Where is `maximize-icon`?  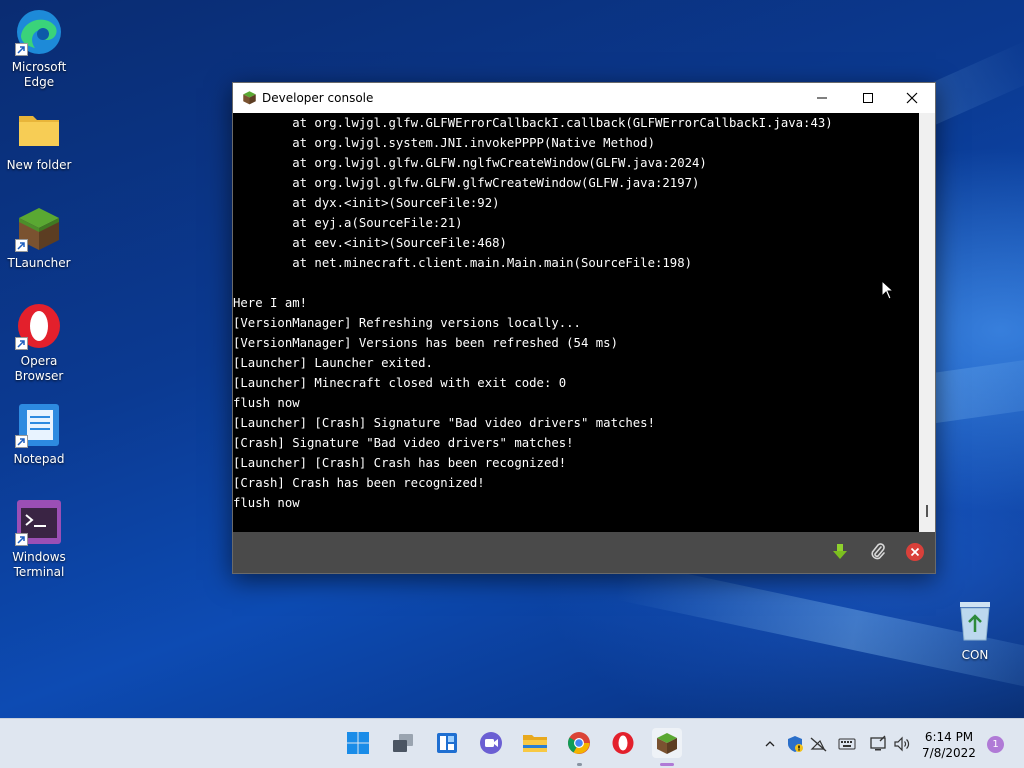 maximize-icon is located at coordinates (868, 98).